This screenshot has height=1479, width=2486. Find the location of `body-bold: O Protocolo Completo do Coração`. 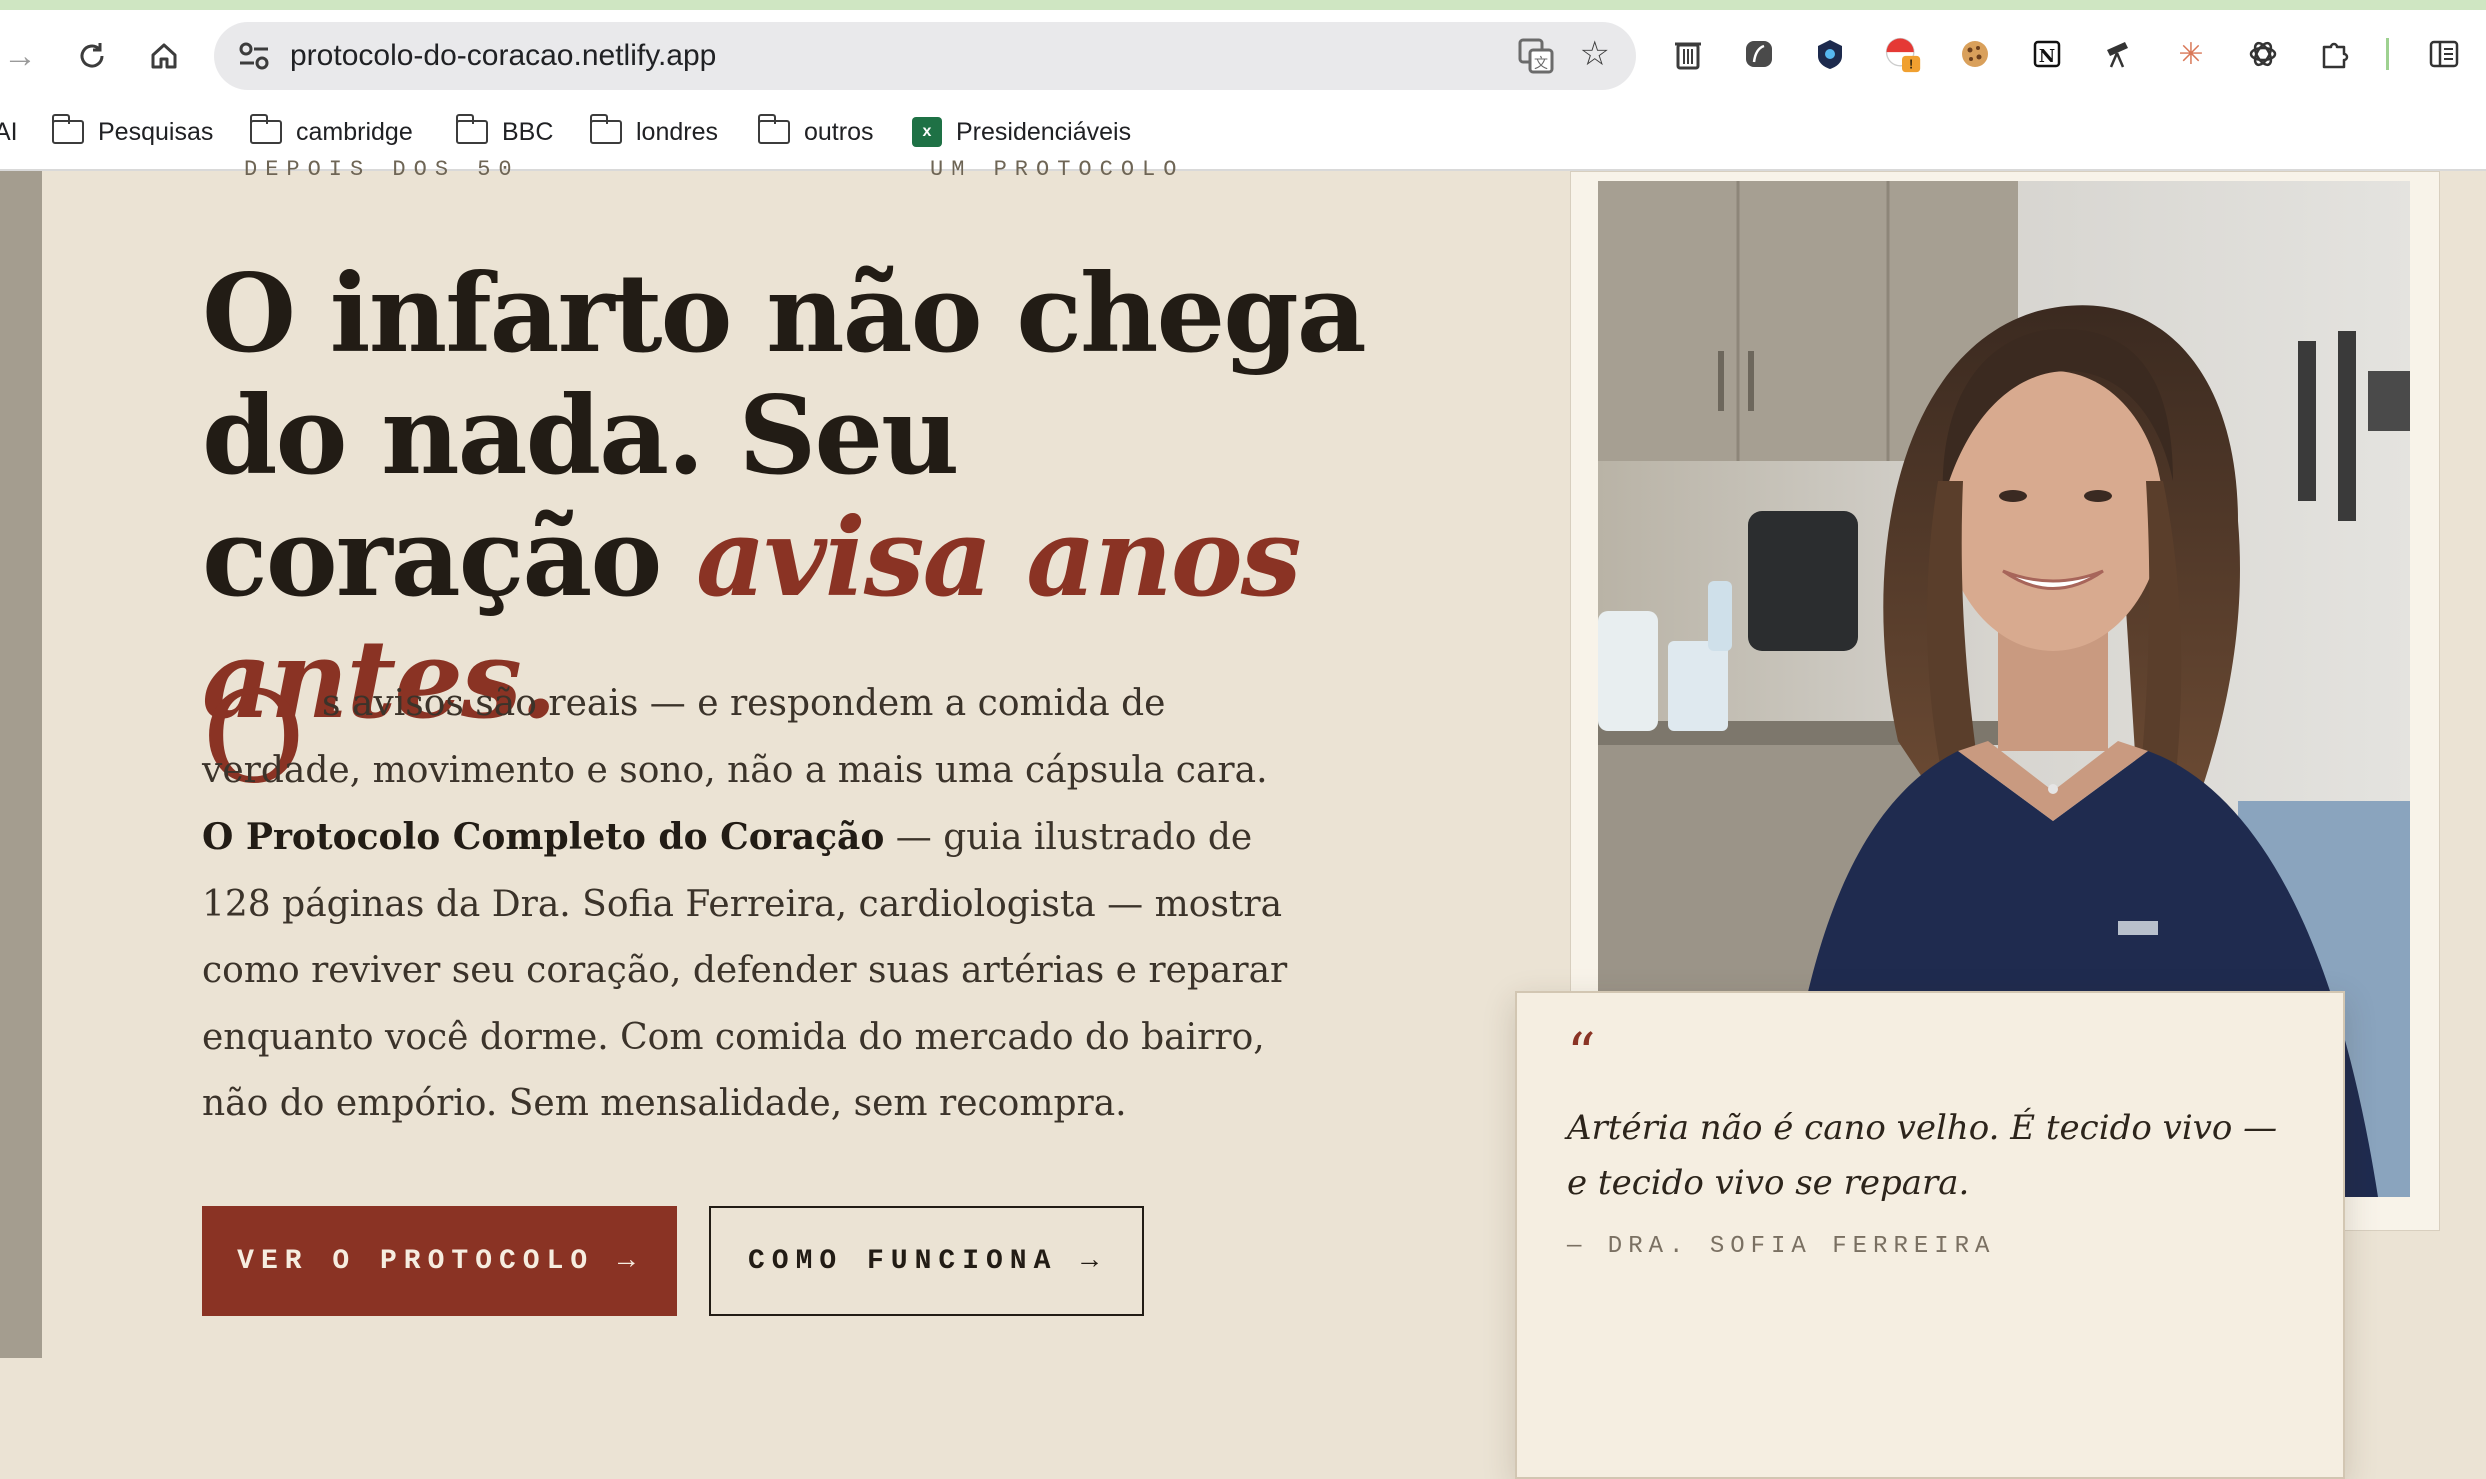

body-bold: O Protocolo Completo do Coração is located at coordinates (543, 837).